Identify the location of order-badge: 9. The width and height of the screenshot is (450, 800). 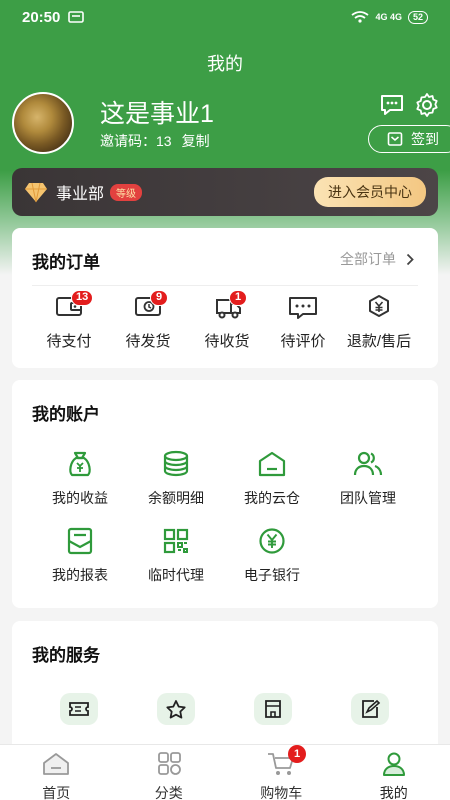
(159, 298).